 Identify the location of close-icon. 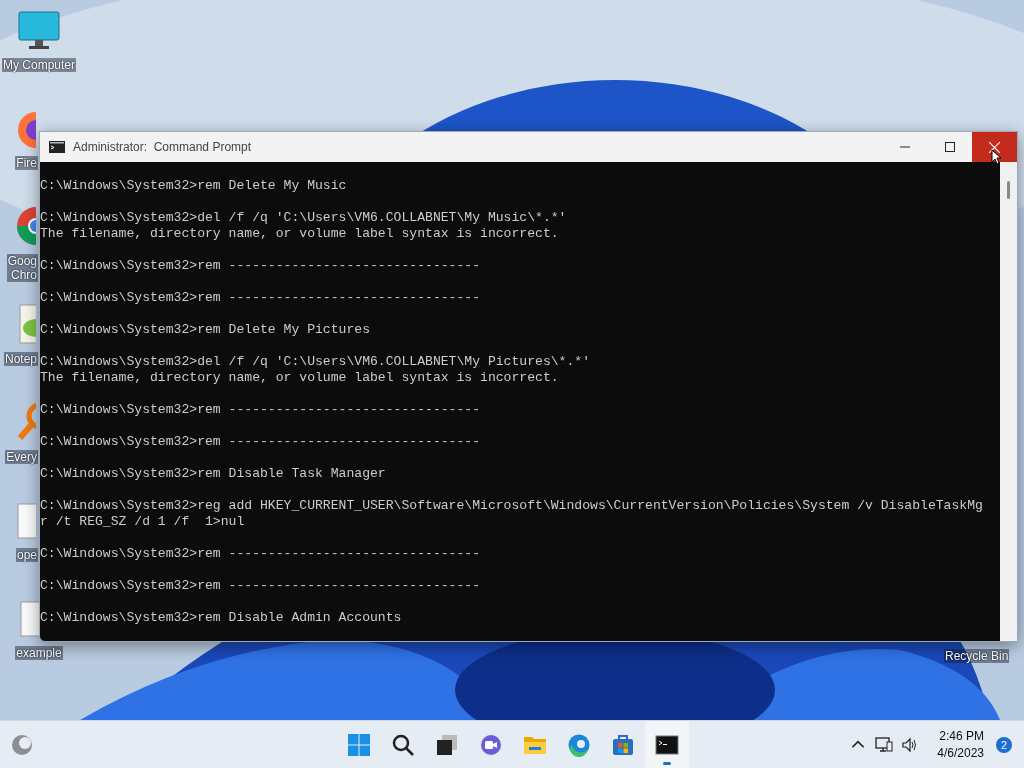
(994, 147).